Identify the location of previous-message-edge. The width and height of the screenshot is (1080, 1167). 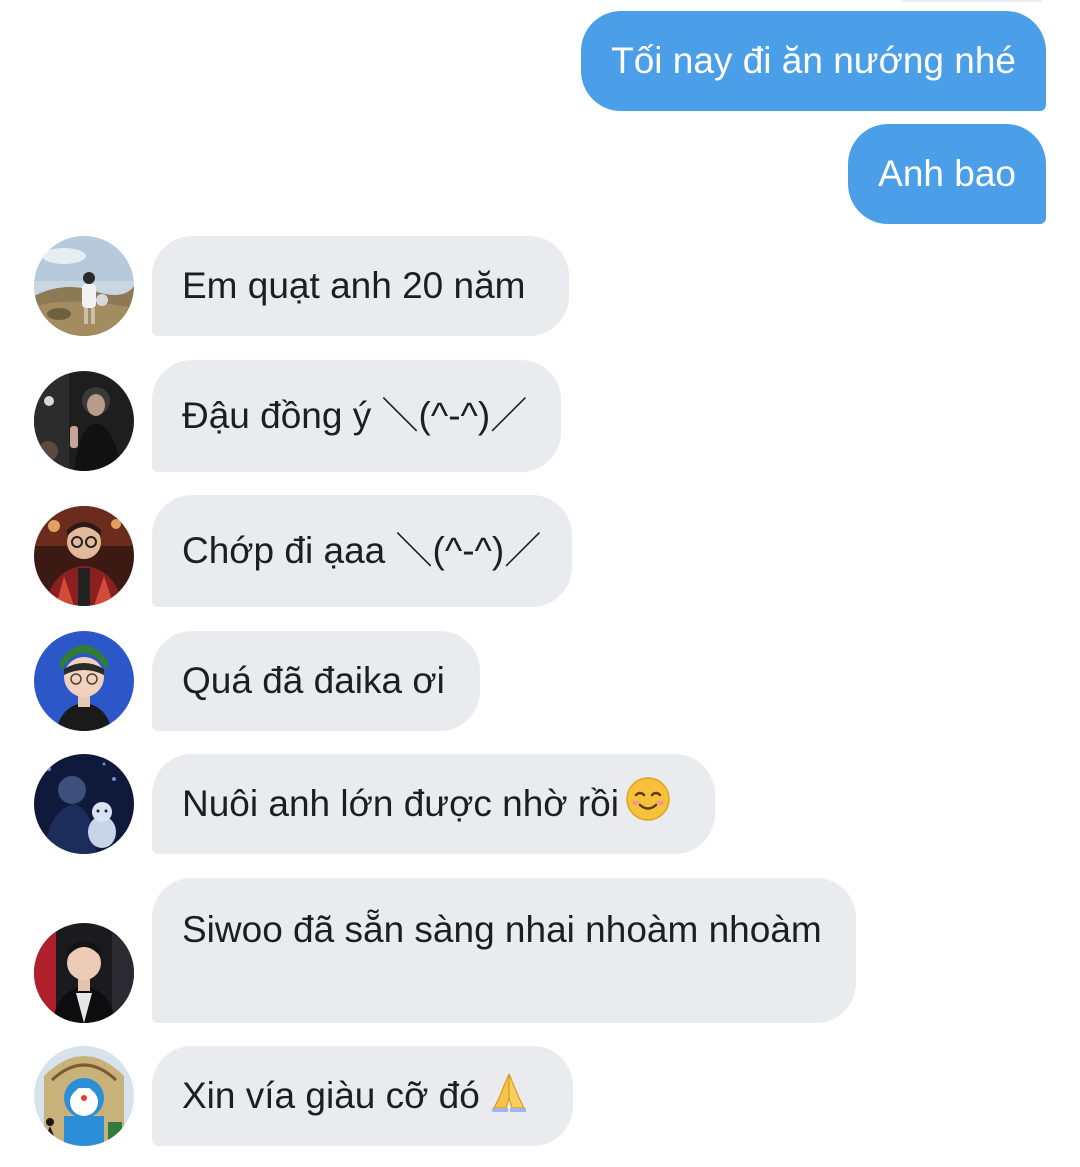
(972, 1).